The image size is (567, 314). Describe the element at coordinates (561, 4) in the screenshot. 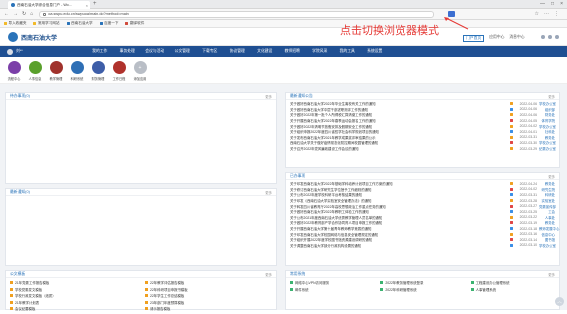

I see `close-window-button: ×` at that location.